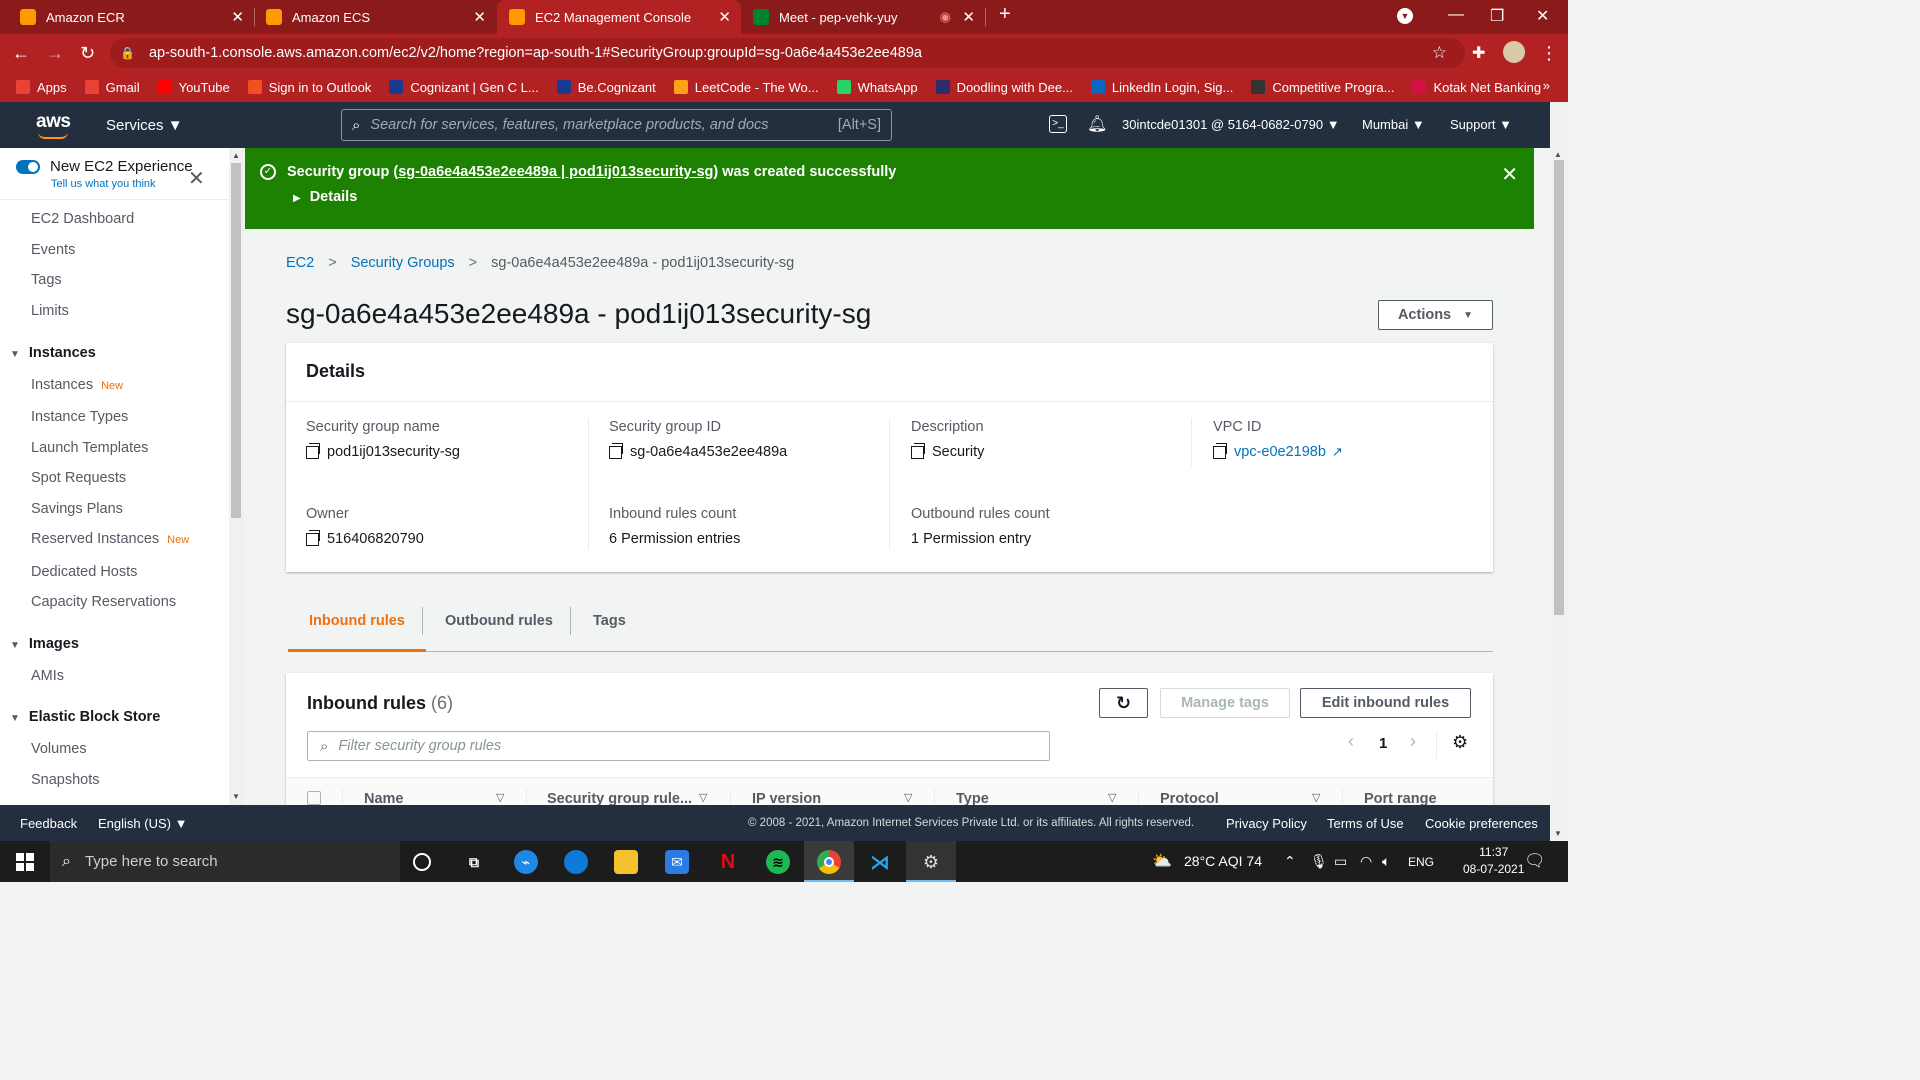 This screenshot has width=1920, height=1080. I want to click on column-type: Type ▽, so click(1036, 798).